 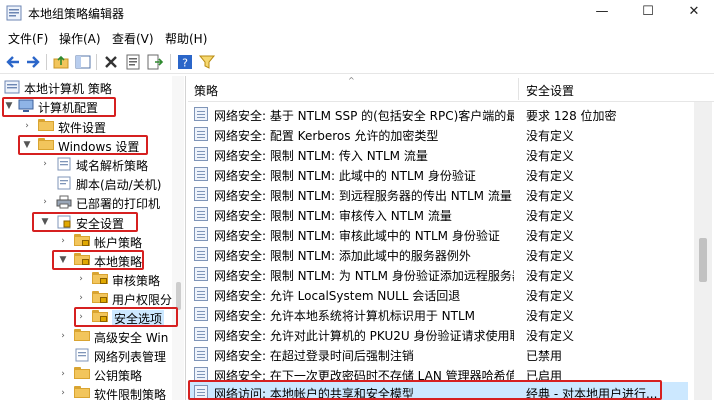 What do you see at coordinates (92, 202) in the screenshot?
I see `tree-item-printers: › 已部署的打印机` at bounding box center [92, 202].